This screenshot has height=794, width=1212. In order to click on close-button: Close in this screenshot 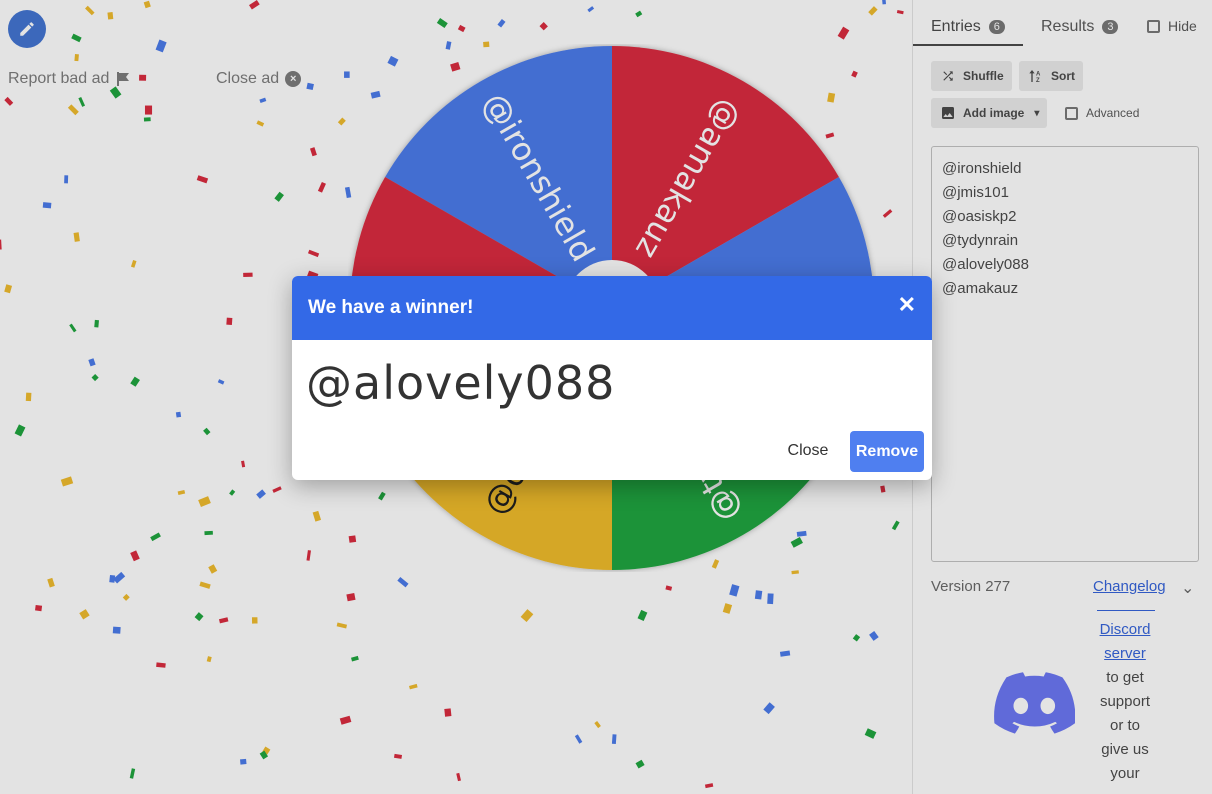, I will do `click(808, 451)`.